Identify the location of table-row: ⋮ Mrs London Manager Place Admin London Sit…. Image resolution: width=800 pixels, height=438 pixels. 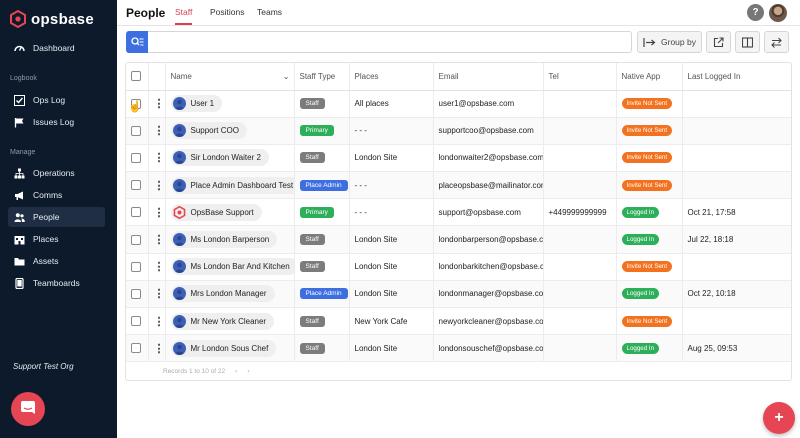
(458, 294).